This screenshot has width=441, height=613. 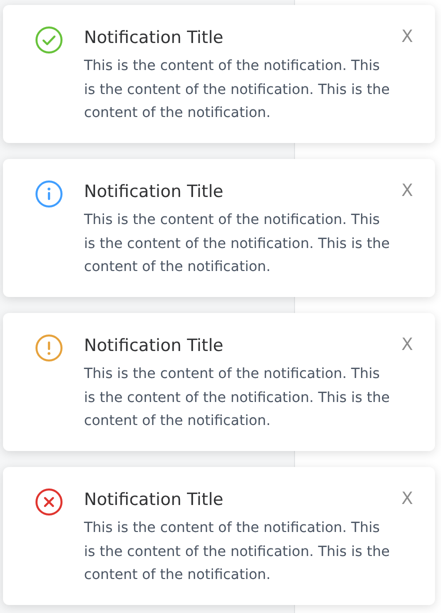 I want to click on x-circle-icon, so click(x=49, y=502).